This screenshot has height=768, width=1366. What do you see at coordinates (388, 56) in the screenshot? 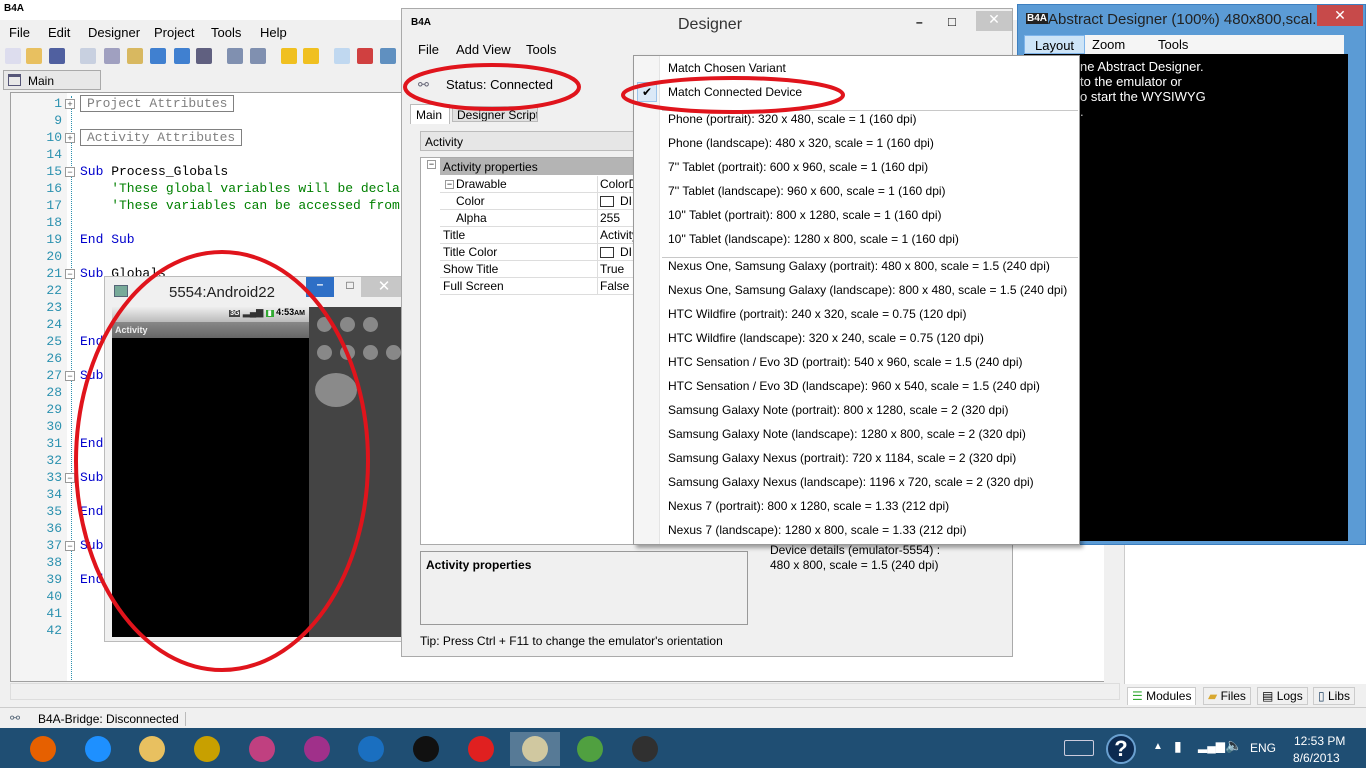
I see `comment-icon` at bounding box center [388, 56].